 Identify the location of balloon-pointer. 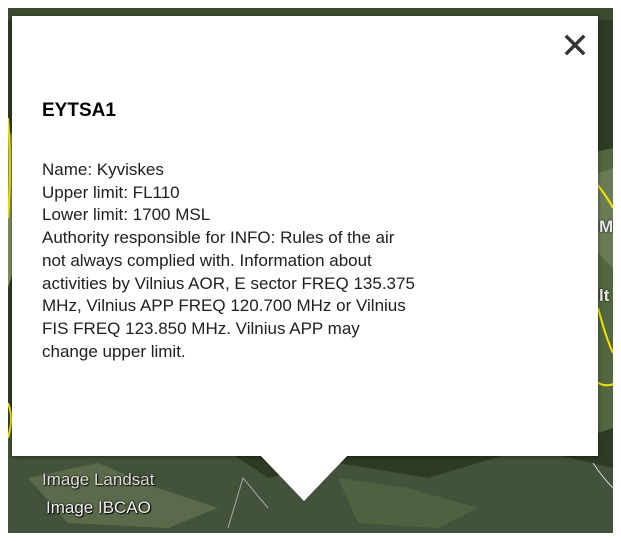
(304, 478).